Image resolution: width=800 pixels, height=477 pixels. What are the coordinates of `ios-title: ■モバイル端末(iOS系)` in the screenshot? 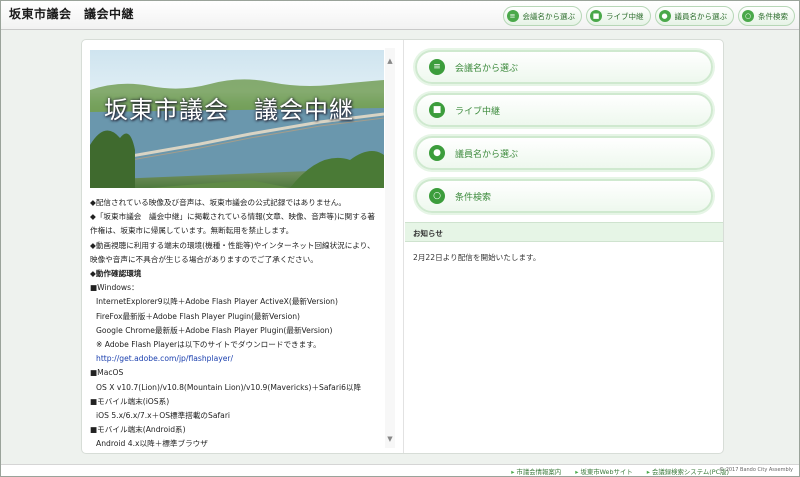 It's located at (130, 401).